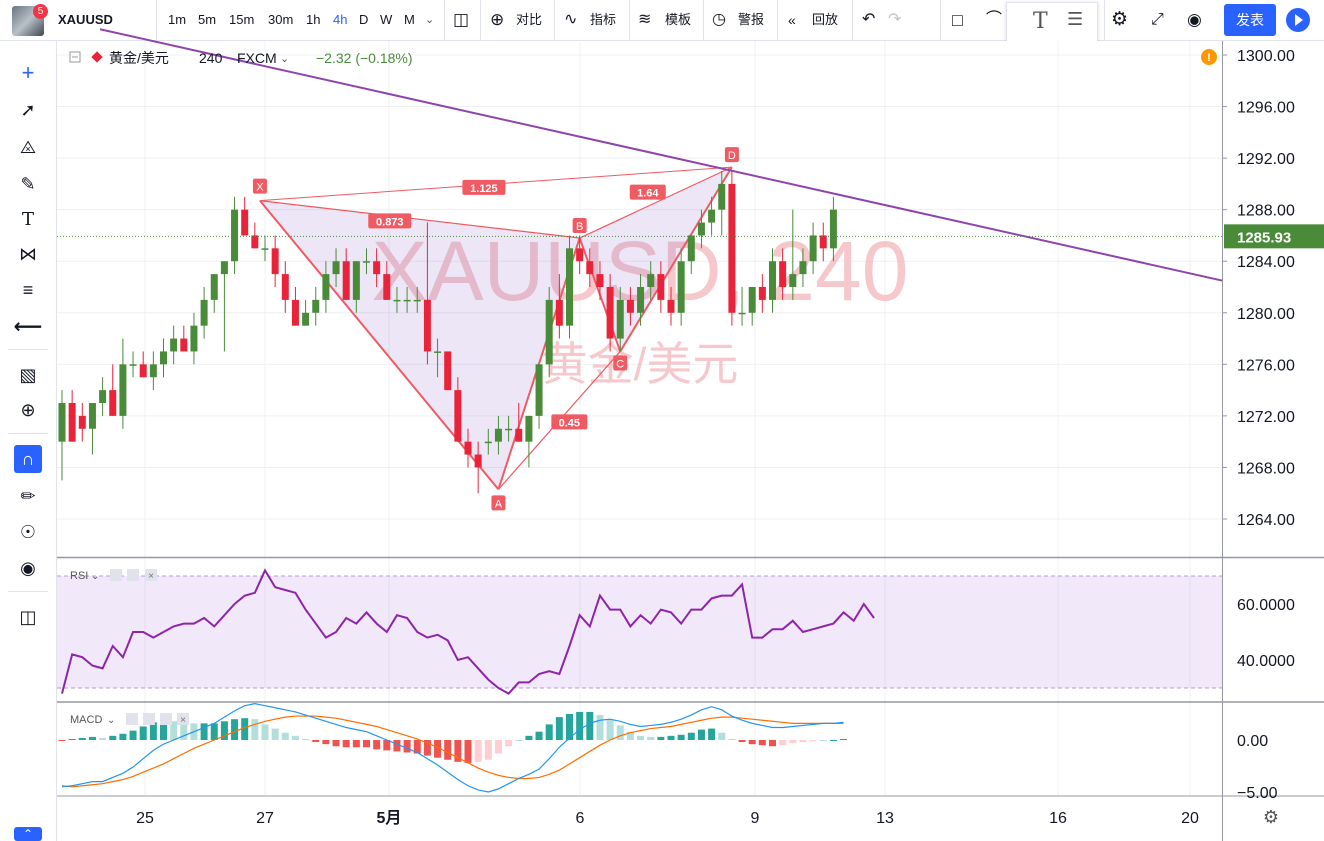  What do you see at coordinates (389, 818) in the screenshot?
I see `time-tick-label: 5月` at bounding box center [389, 818].